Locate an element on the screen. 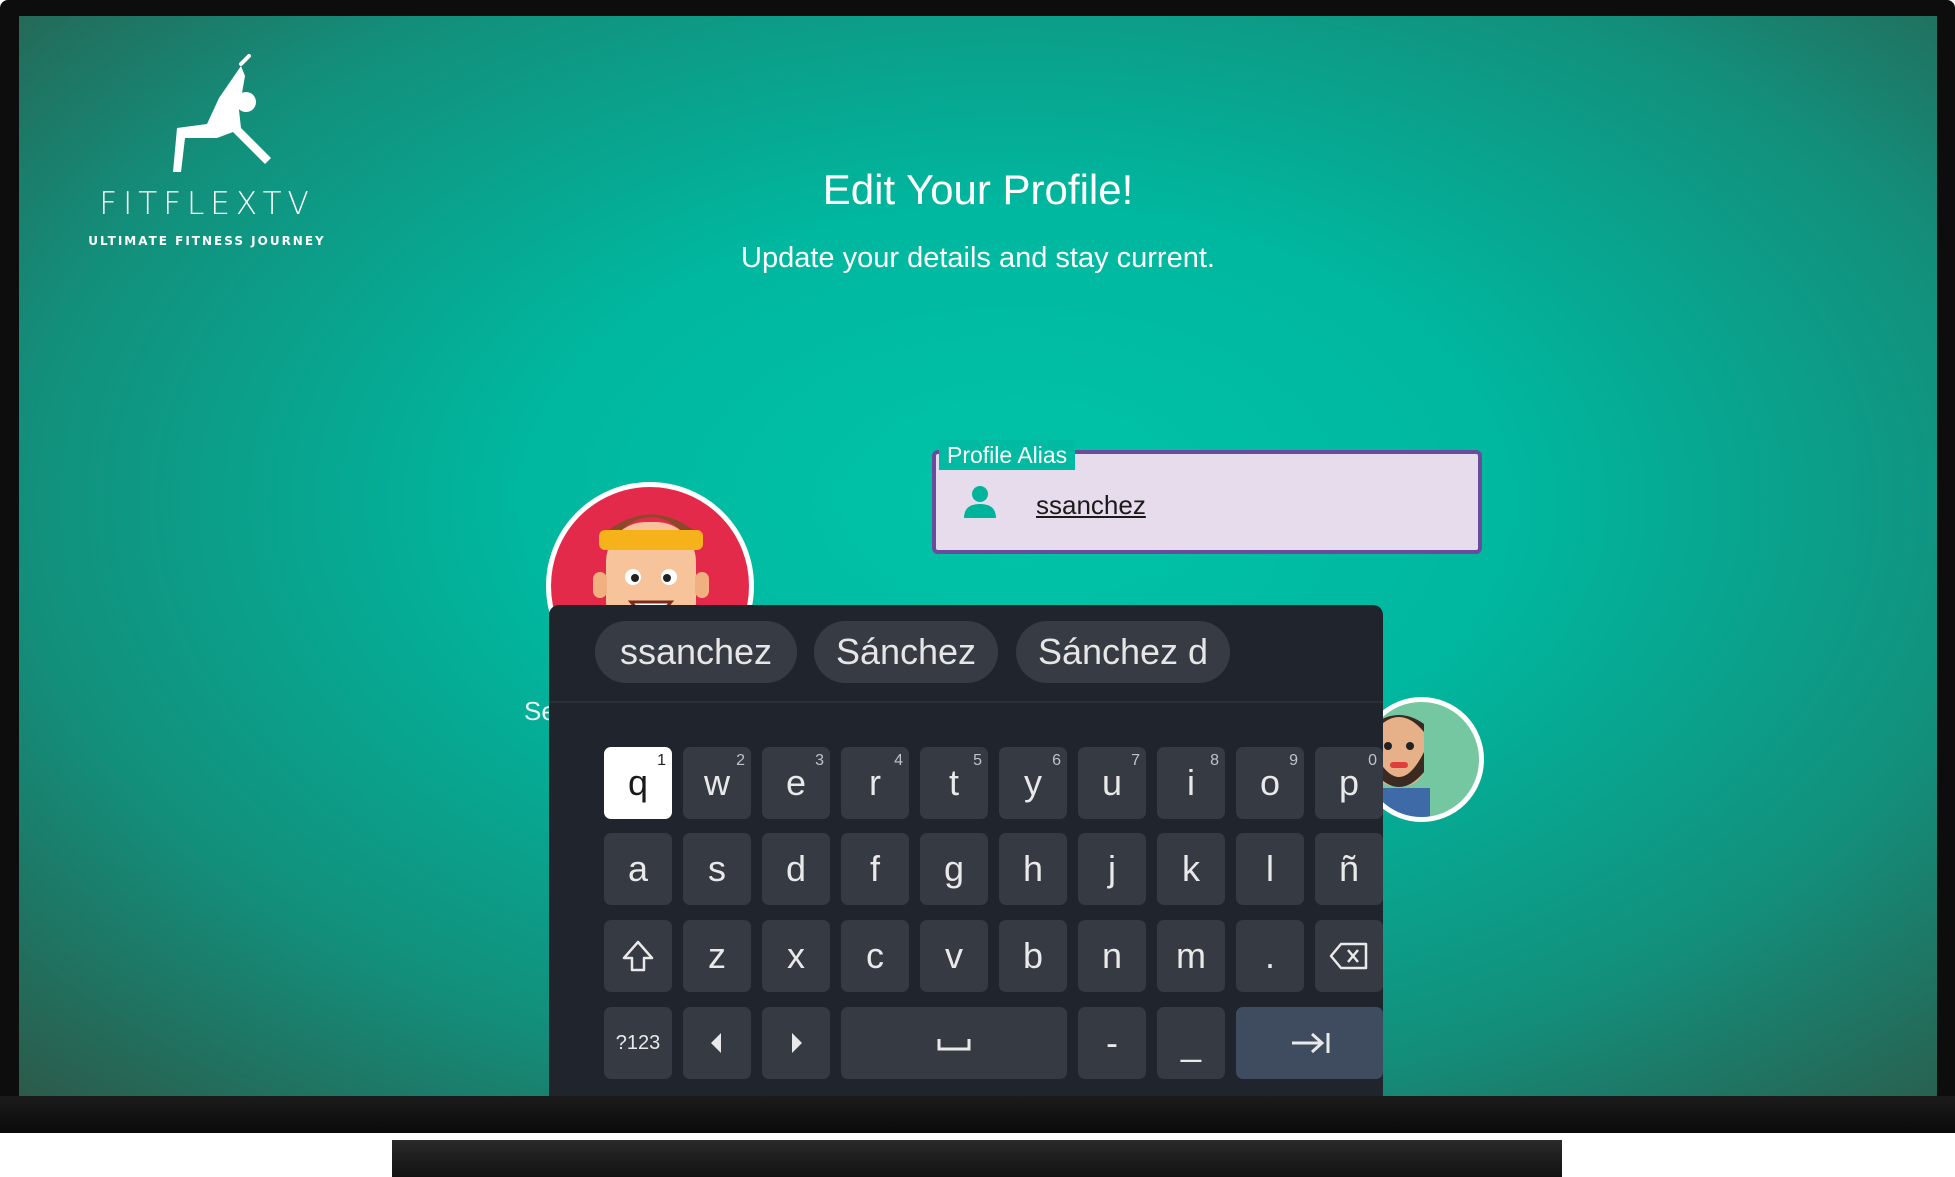 This screenshot has width=1955, height=1177. suggestion-bar: ssanchez Sánchez Sánchez d is located at coordinates (966, 654).